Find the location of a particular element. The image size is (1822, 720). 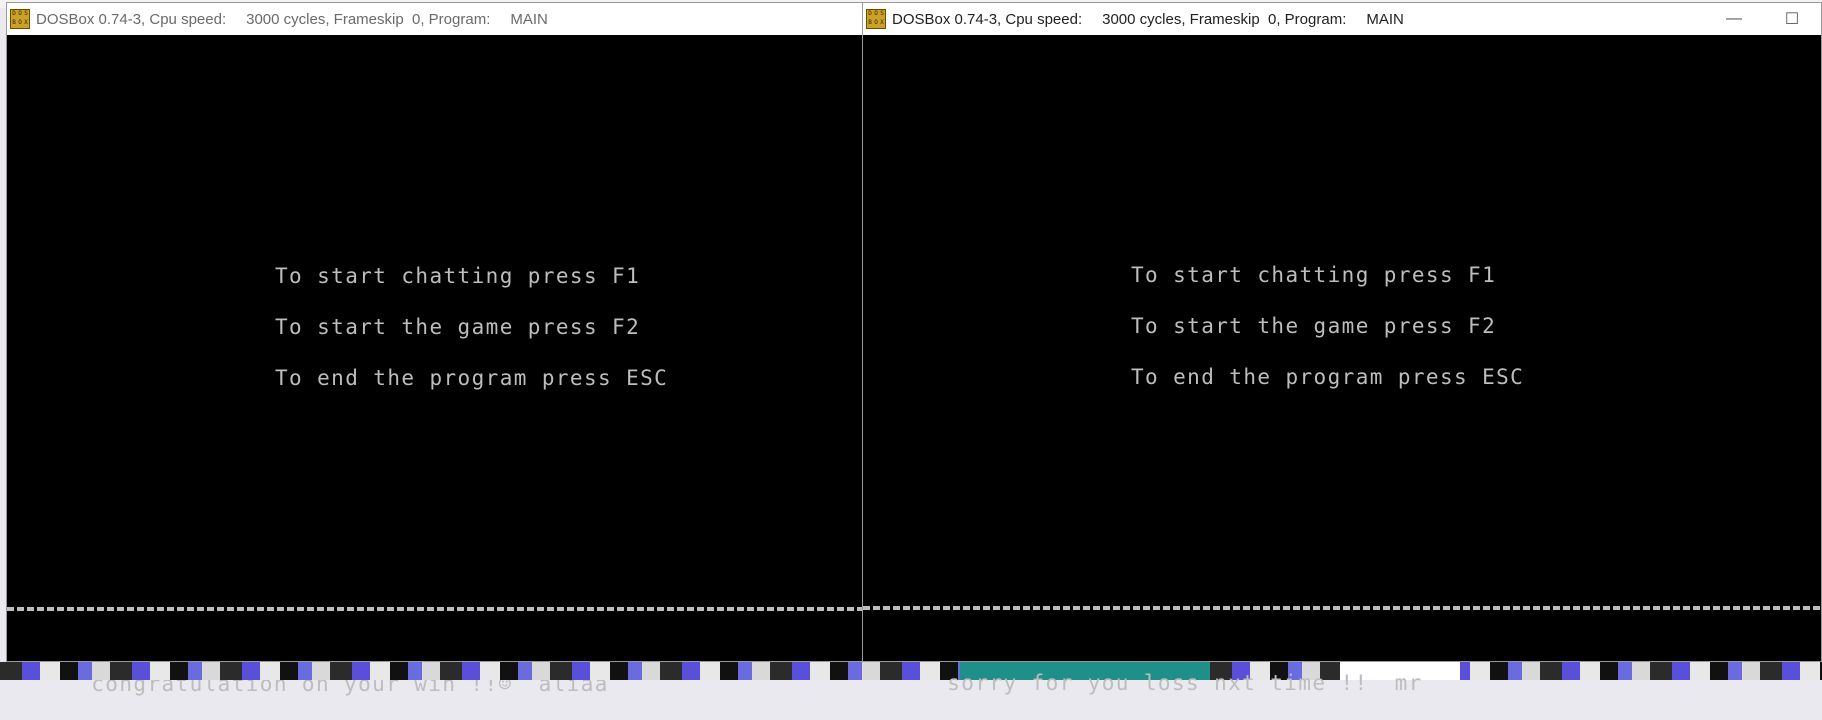

maximize-button: ☐ is located at coordinates (1792, 19).